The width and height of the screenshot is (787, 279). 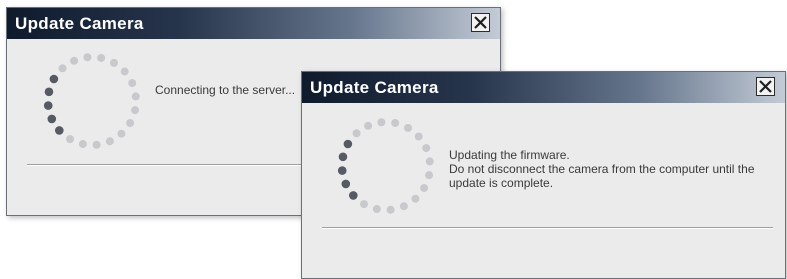 What do you see at coordinates (501, 183) in the screenshot?
I see `message-line: update is complete.` at bounding box center [501, 183].